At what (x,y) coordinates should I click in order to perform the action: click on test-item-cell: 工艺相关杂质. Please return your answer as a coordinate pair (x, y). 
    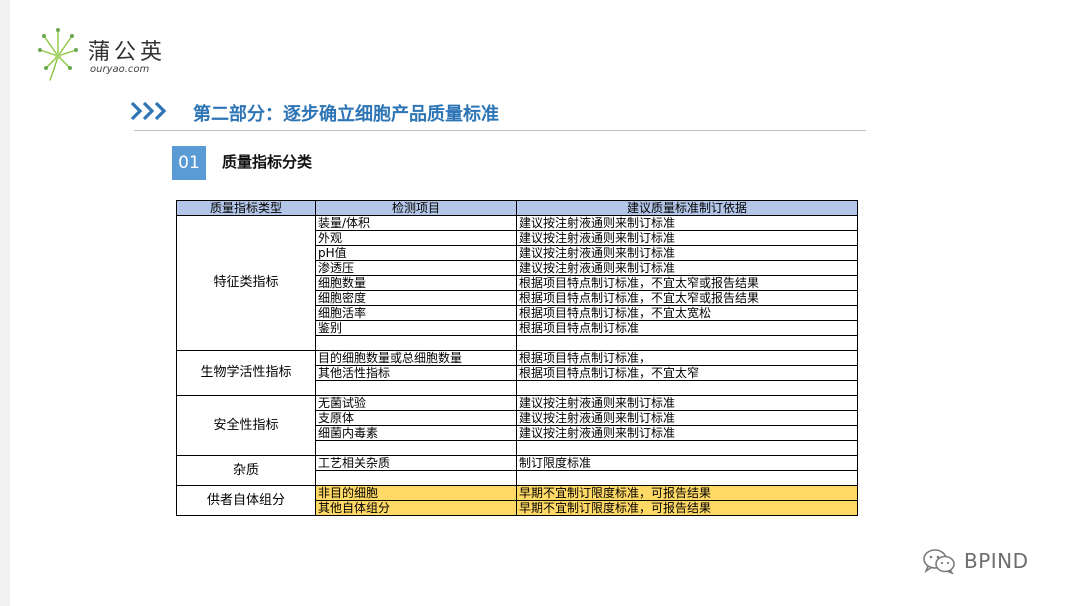
    Looking at the image, I should click on (416, 463).